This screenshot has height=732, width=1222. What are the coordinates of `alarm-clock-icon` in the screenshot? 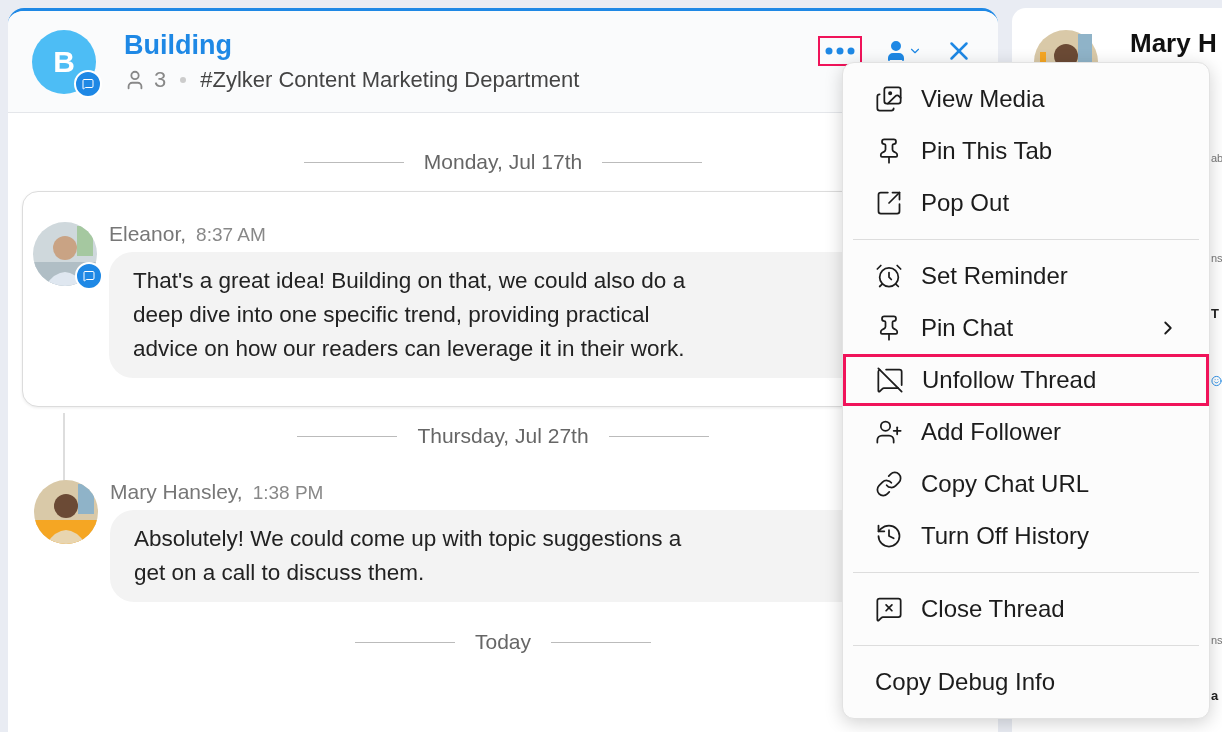 It's located at (889, 276).